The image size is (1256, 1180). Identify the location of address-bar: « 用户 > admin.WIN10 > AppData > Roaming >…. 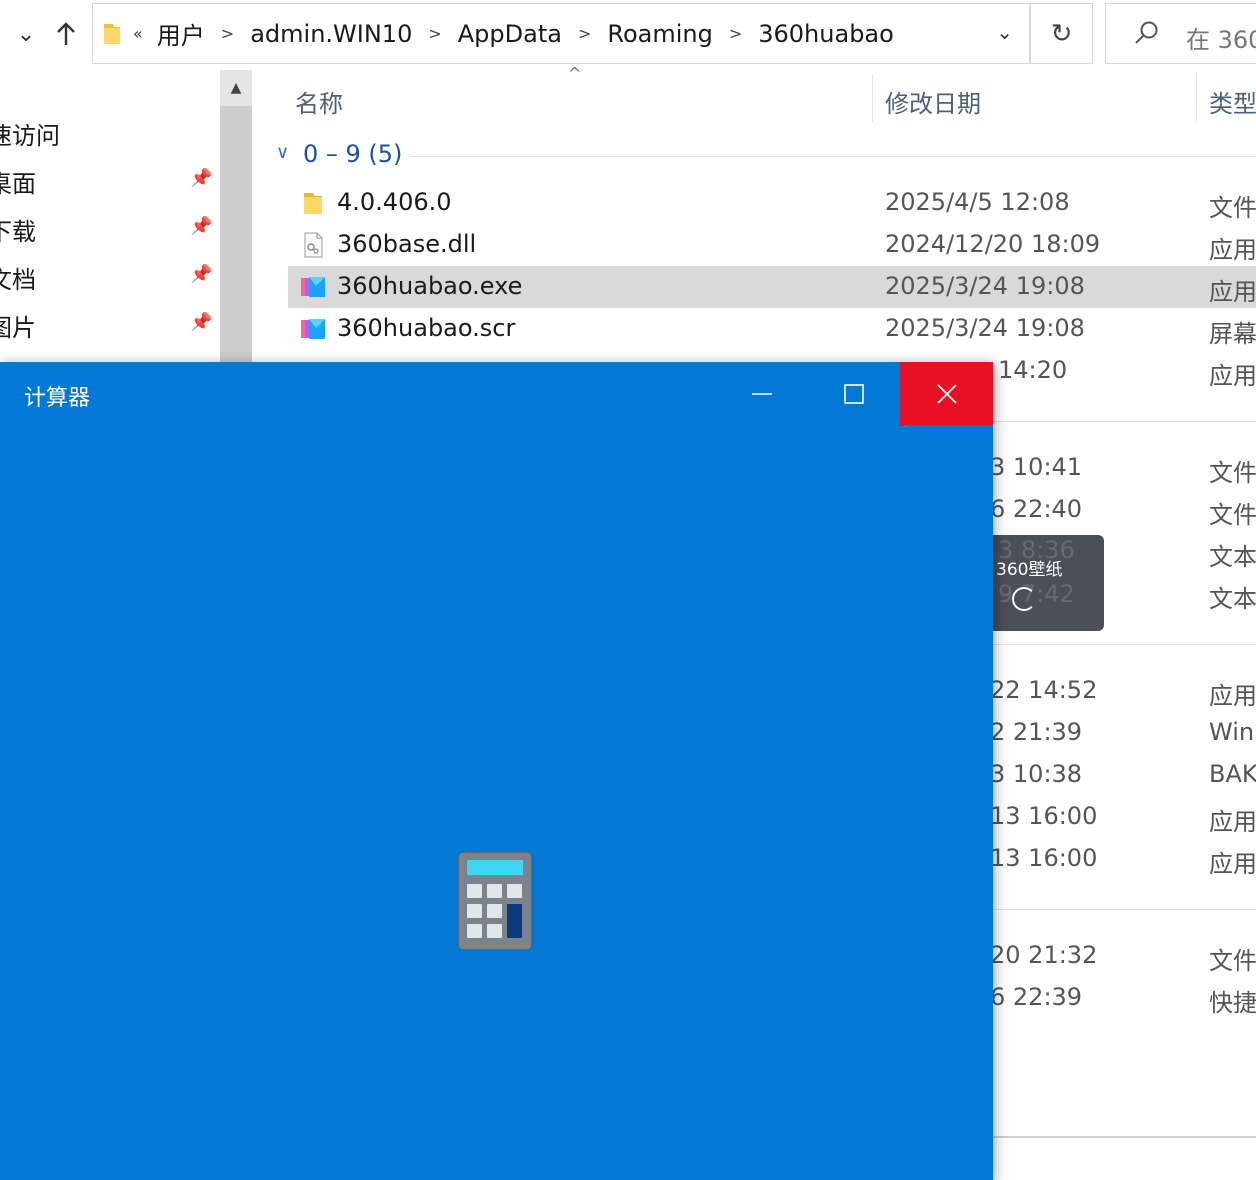
(561, 33).